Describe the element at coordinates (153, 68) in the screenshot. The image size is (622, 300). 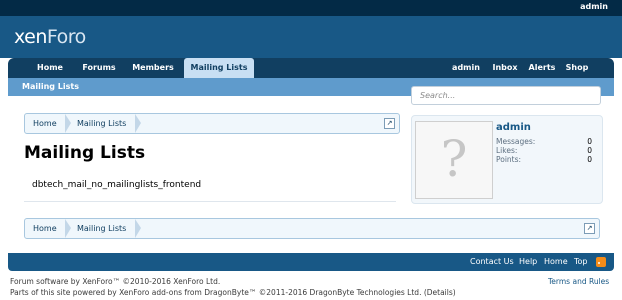
I see `tab-members: Members` at that location.